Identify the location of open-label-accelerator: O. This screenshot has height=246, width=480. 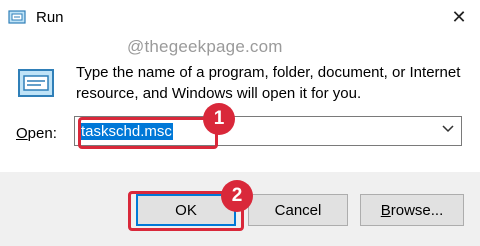
(22, 133).